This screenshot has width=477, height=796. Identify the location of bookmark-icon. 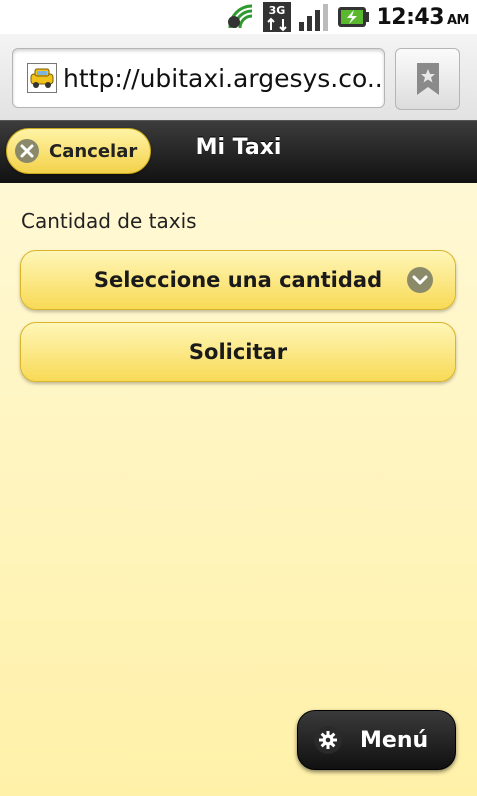
(427, 79).